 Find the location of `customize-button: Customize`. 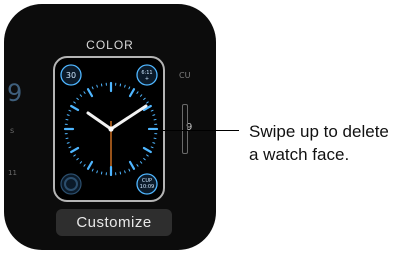

customize-button: Customize is located at coordinates (114, 222).